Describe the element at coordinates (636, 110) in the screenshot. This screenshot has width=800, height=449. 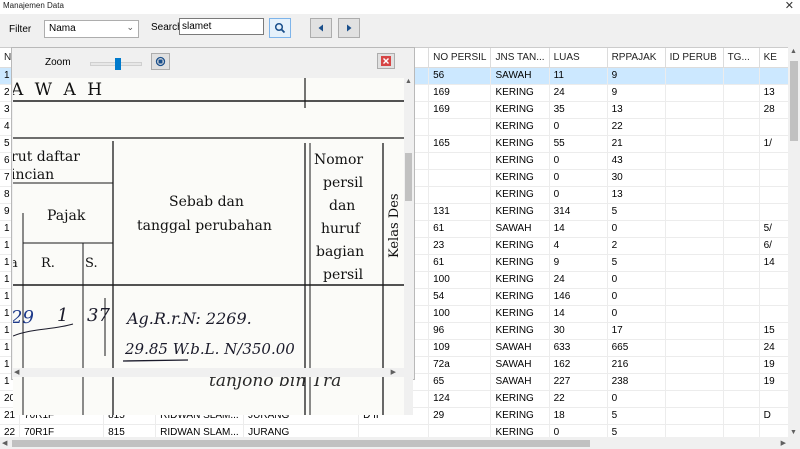
I see `table-cell: 13` at that location.